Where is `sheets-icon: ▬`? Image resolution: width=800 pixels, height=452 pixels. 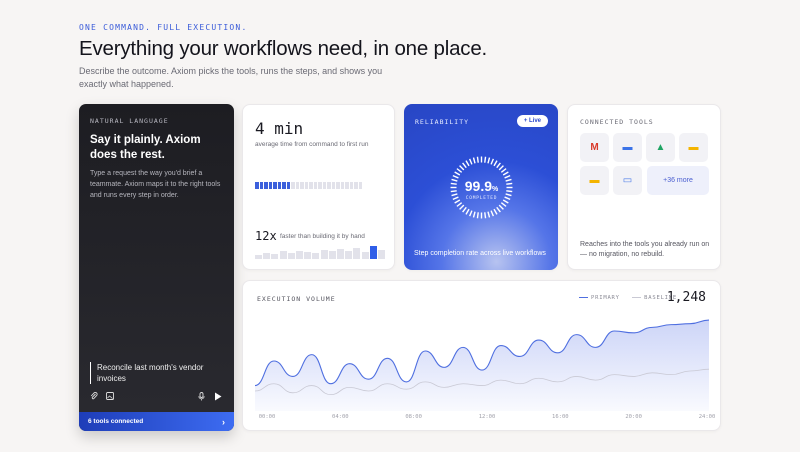 sheets-icon: ▬ is located at coordinates (594, 180).